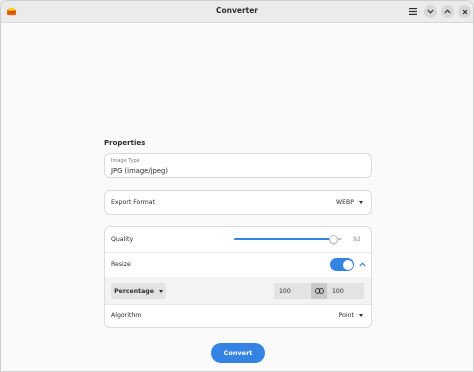  I want to click on resize-height-input: 100, so click(345, 291).